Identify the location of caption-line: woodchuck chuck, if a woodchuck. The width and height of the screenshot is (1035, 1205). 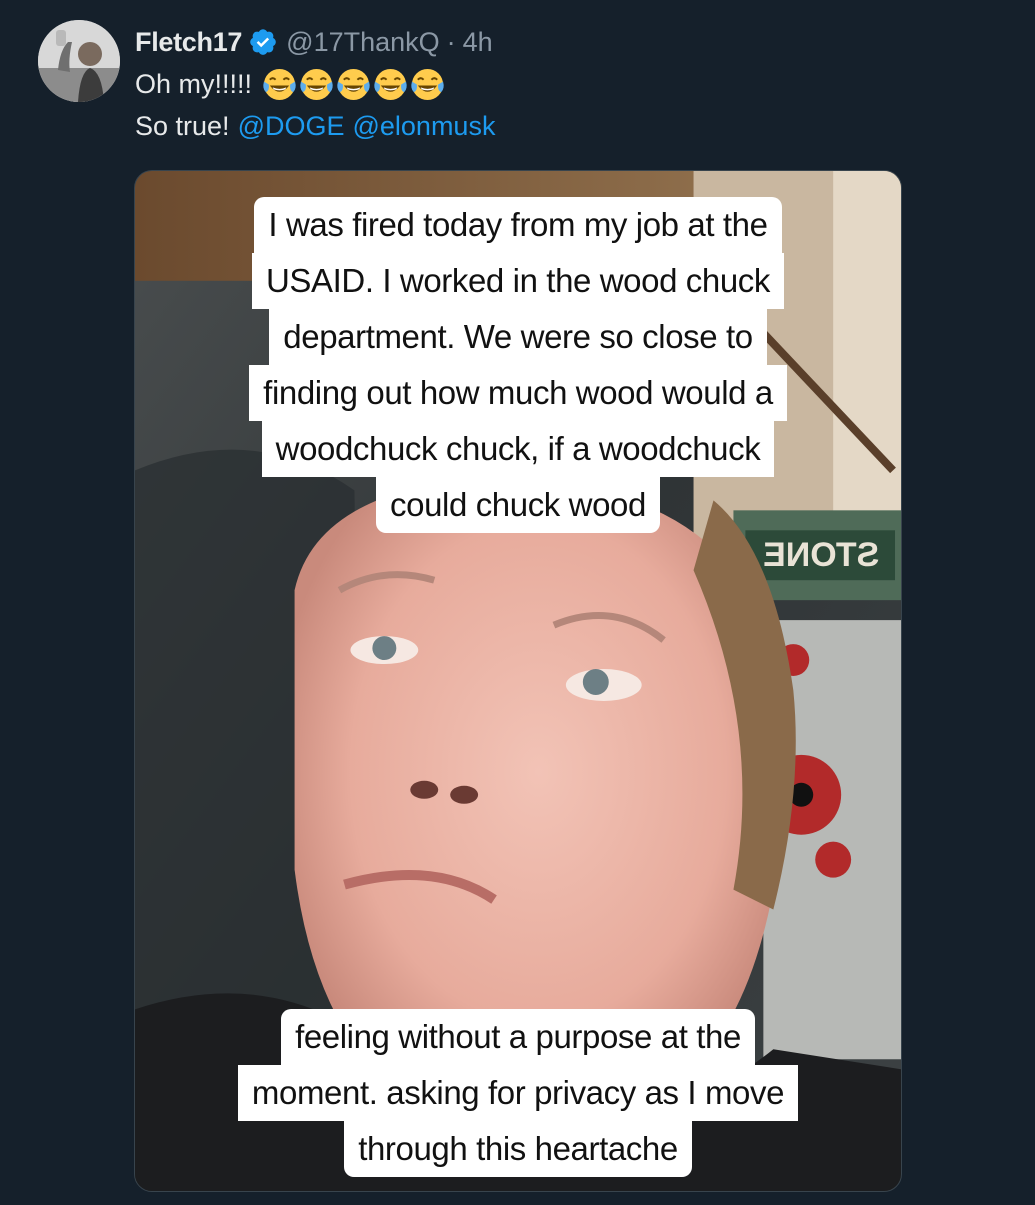
(518, 449).